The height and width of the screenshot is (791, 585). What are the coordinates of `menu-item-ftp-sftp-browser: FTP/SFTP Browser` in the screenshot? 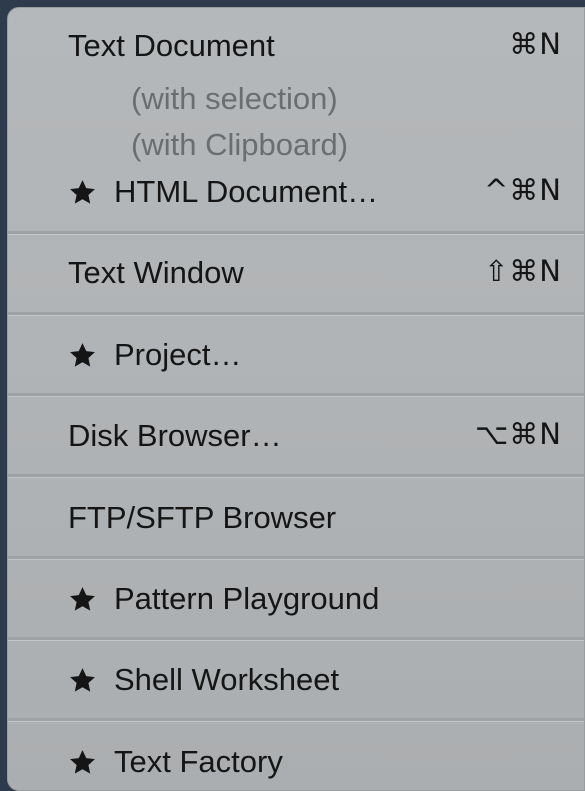 It's located at (296, 520).